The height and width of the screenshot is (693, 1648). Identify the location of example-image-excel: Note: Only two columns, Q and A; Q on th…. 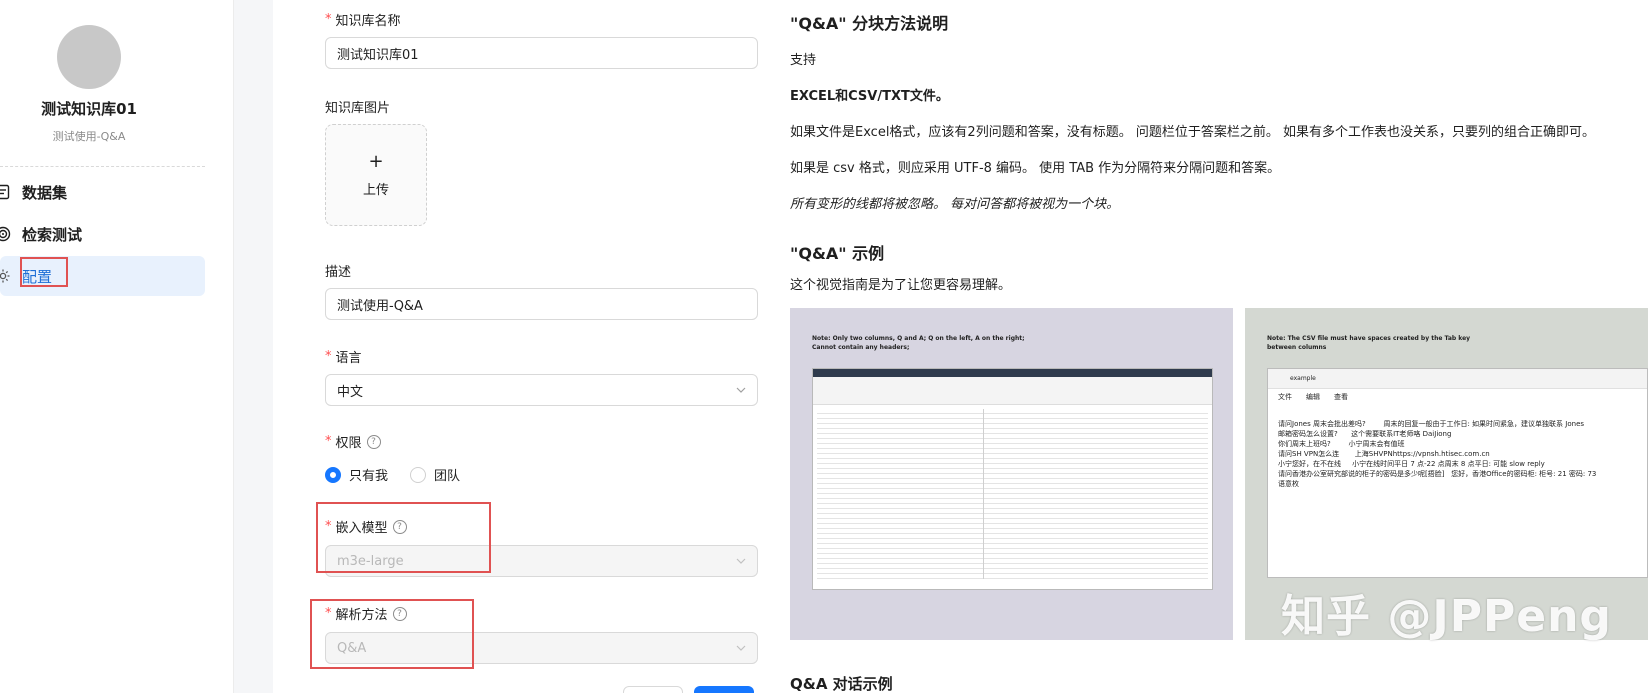
(1011, 474).